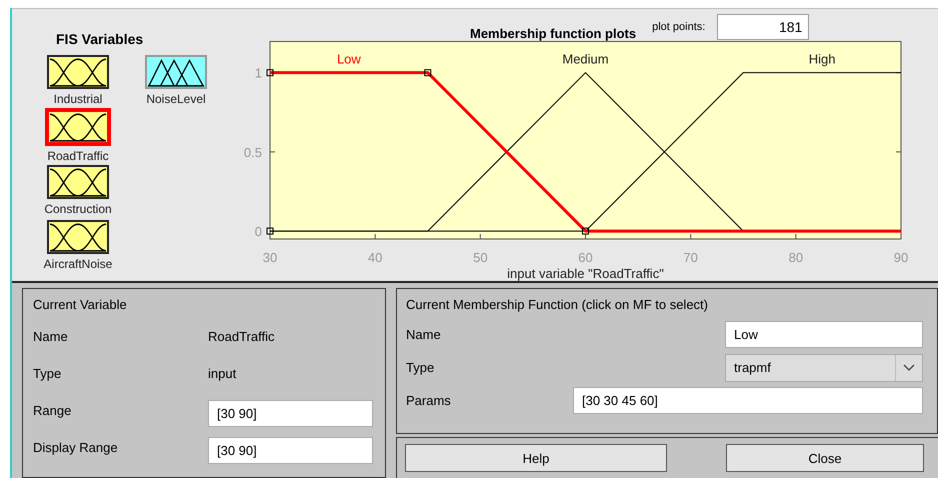  Describe the element at coordinates (76, 447) in the screenshot. I see `field-label: Display Range` at that location.